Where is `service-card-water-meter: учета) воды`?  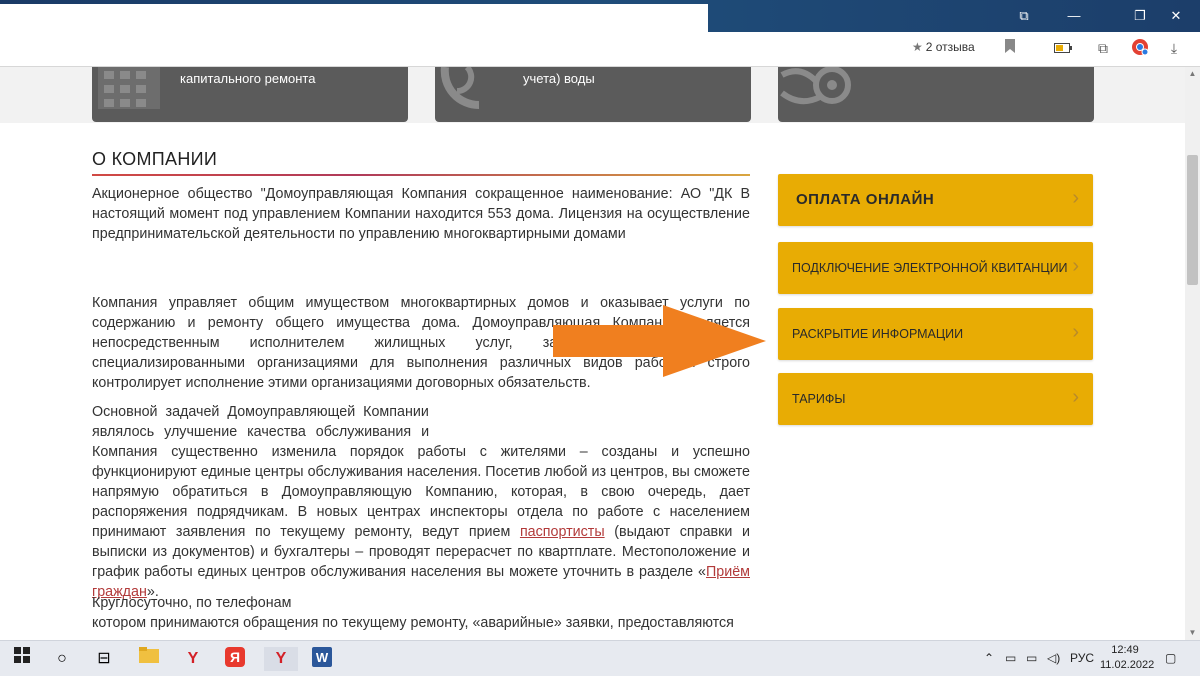 service-card-water-meter: учета) воды is located at coordinates (593, 94).